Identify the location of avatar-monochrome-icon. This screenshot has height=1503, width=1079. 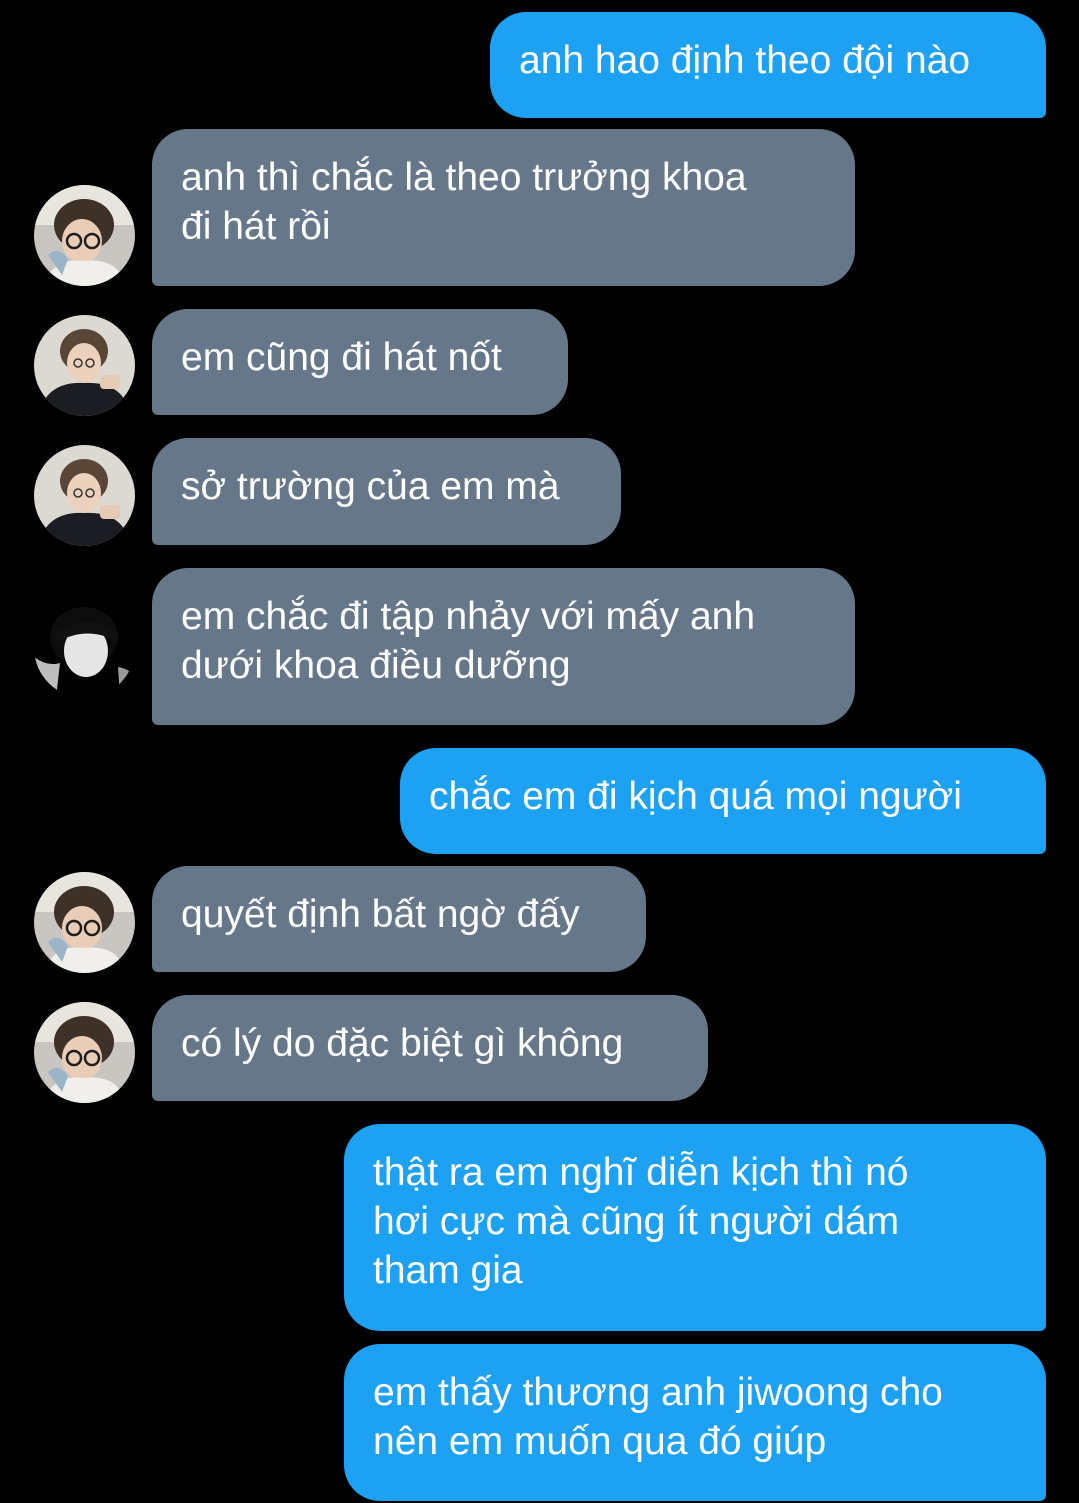
(84, 647).